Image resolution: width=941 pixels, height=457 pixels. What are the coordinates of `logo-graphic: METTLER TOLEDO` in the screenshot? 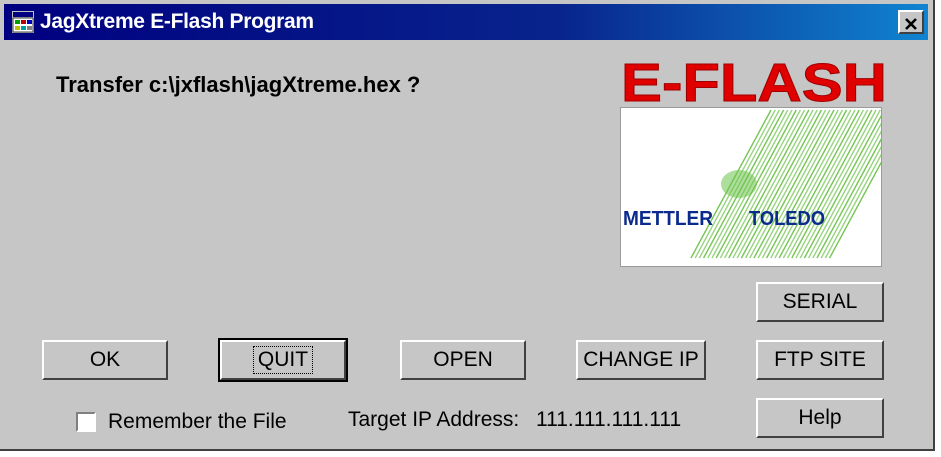 It's located at (767, 184).